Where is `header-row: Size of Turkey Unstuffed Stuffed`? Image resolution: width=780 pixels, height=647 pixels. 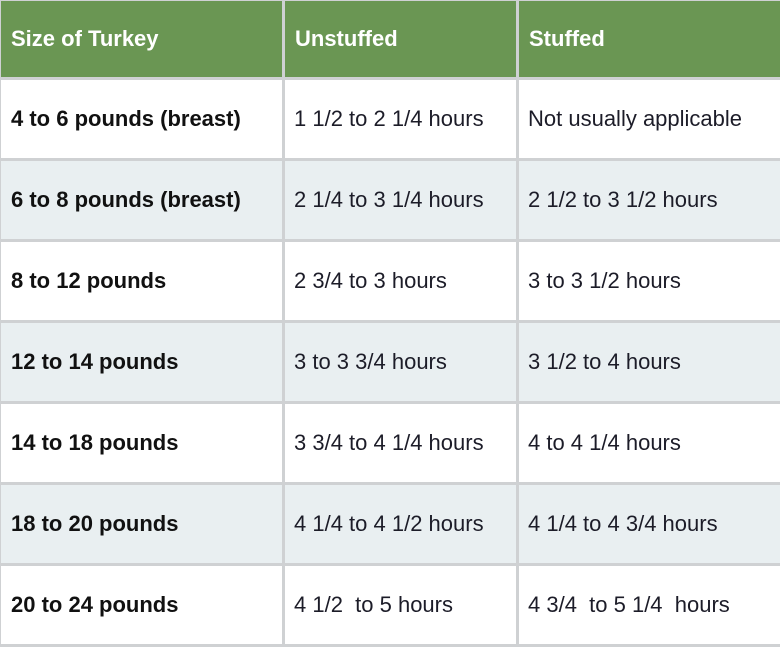
header-row: Size of Turkey Unstuffed Stuffed is located at coordinates (390, 39).